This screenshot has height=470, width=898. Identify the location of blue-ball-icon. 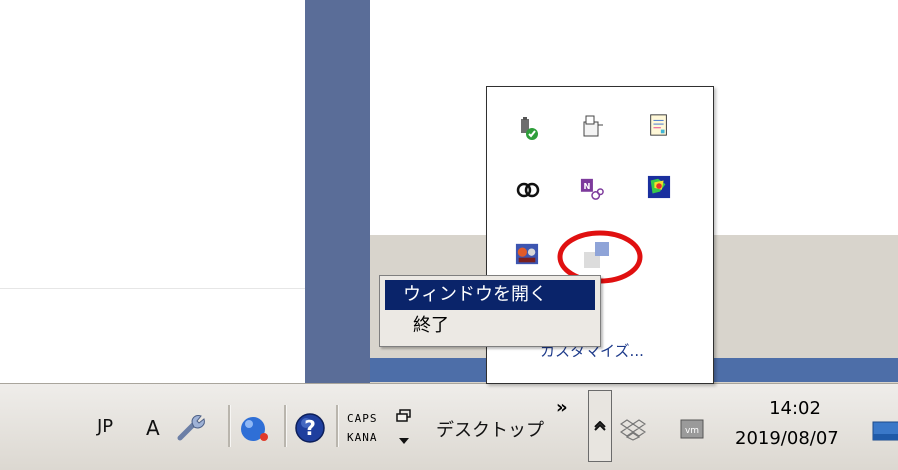
(255, 431).